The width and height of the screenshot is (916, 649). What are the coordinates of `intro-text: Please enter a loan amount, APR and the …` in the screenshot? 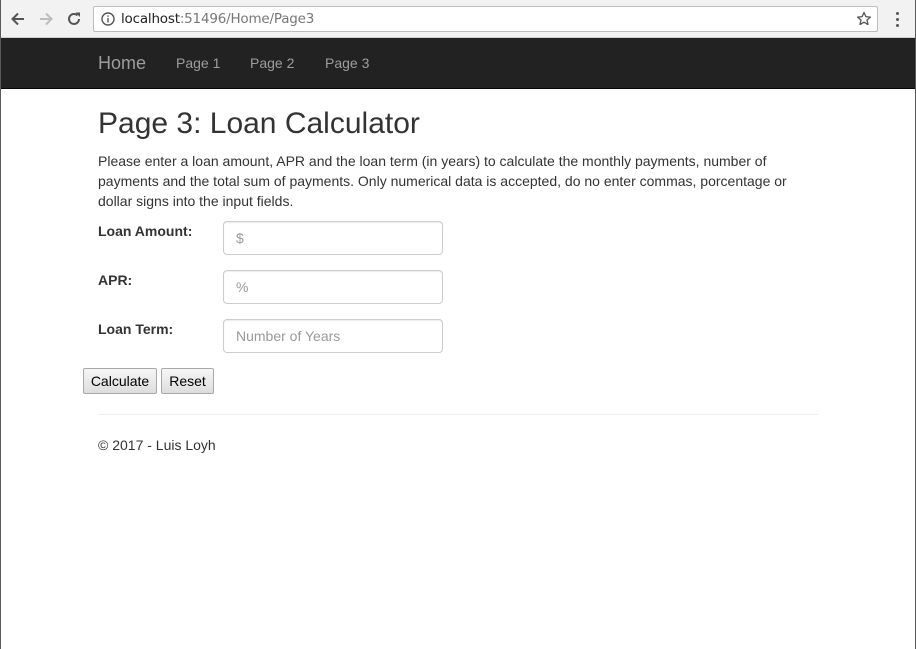 It's located at (442, 181).